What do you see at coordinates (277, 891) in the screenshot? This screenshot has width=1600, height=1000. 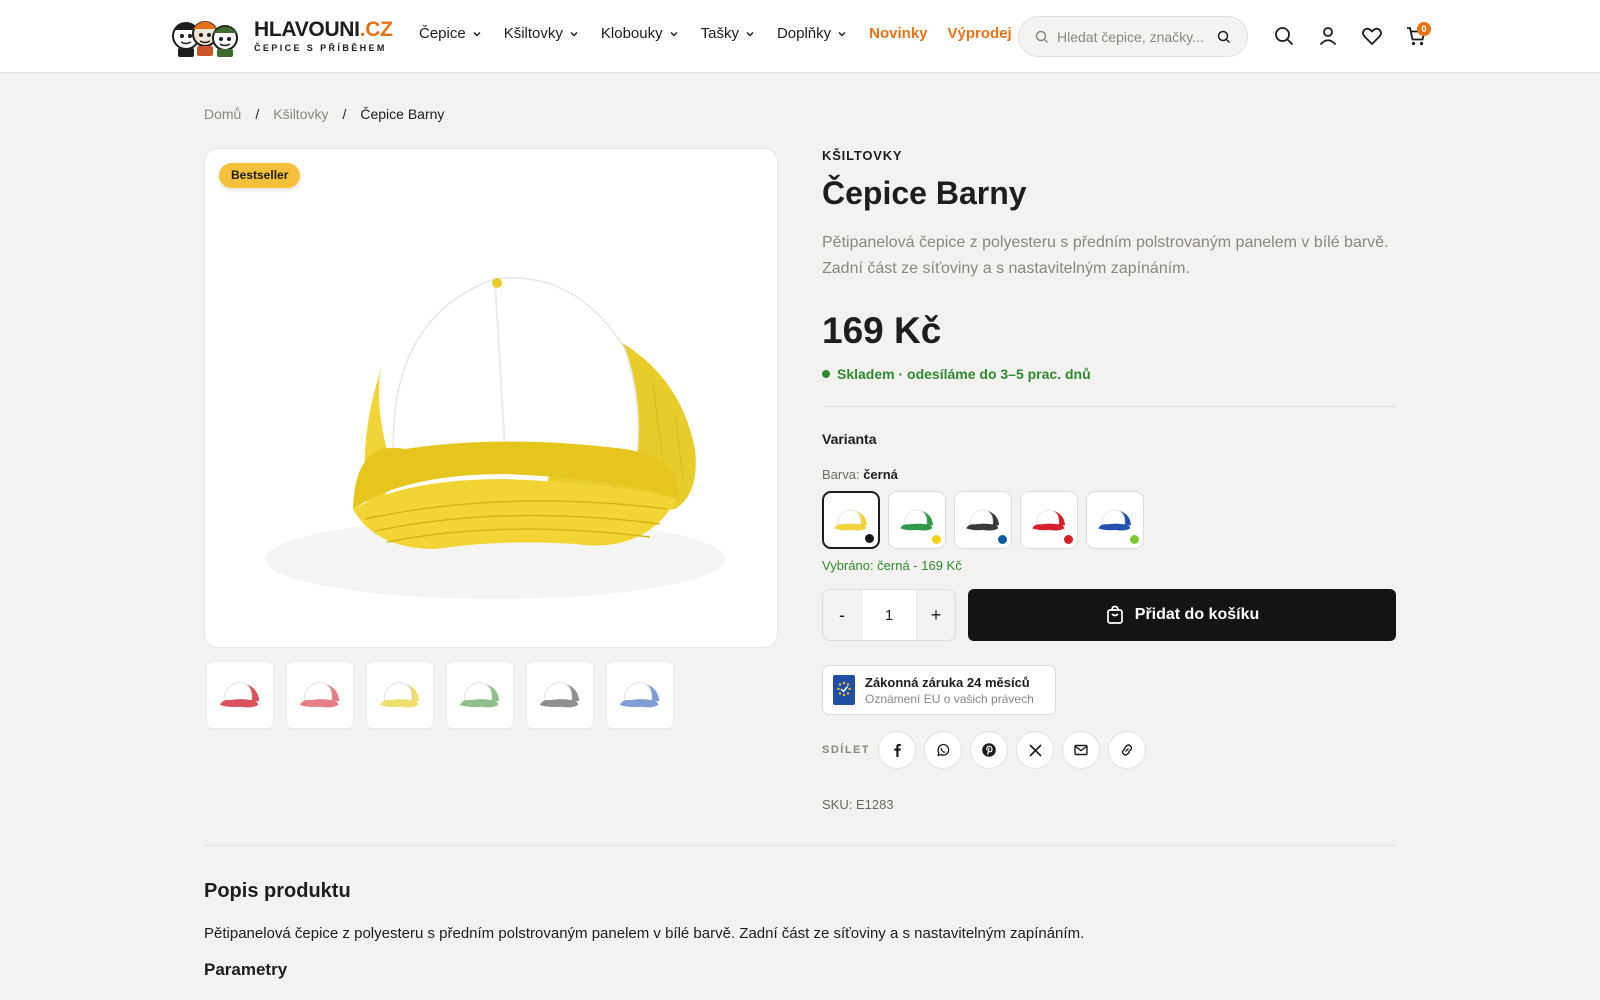 I see `description-heading: Popis produktu` at bounding box center [277, 891].